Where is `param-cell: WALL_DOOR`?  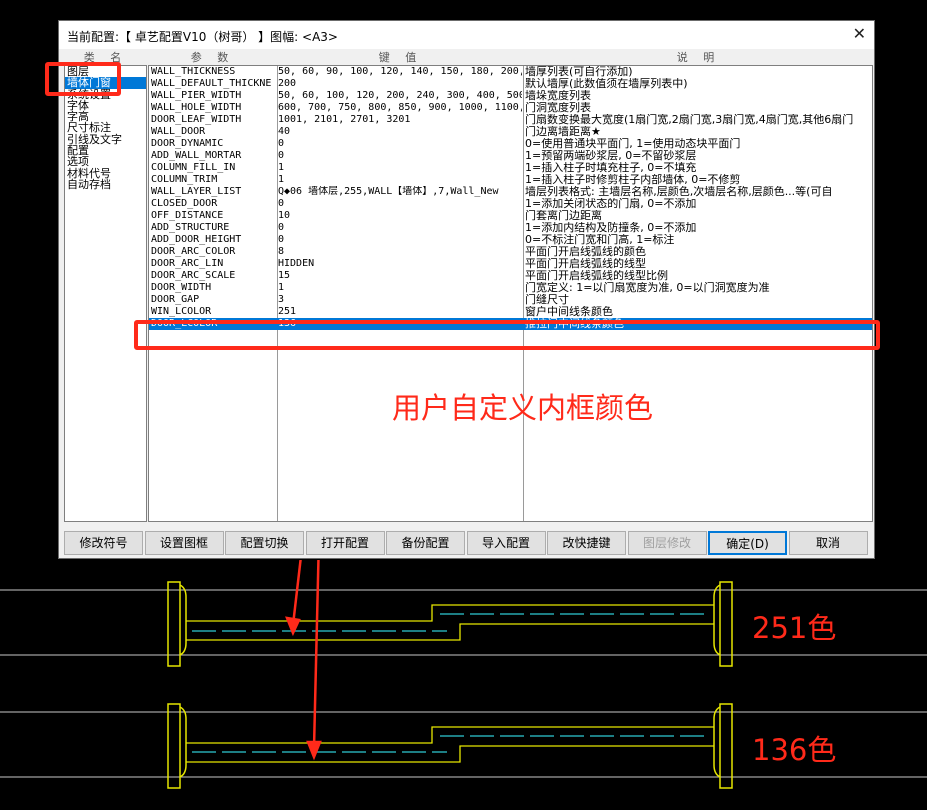
param-cell: WALL_DOOR is located at coordinates (178, 131).